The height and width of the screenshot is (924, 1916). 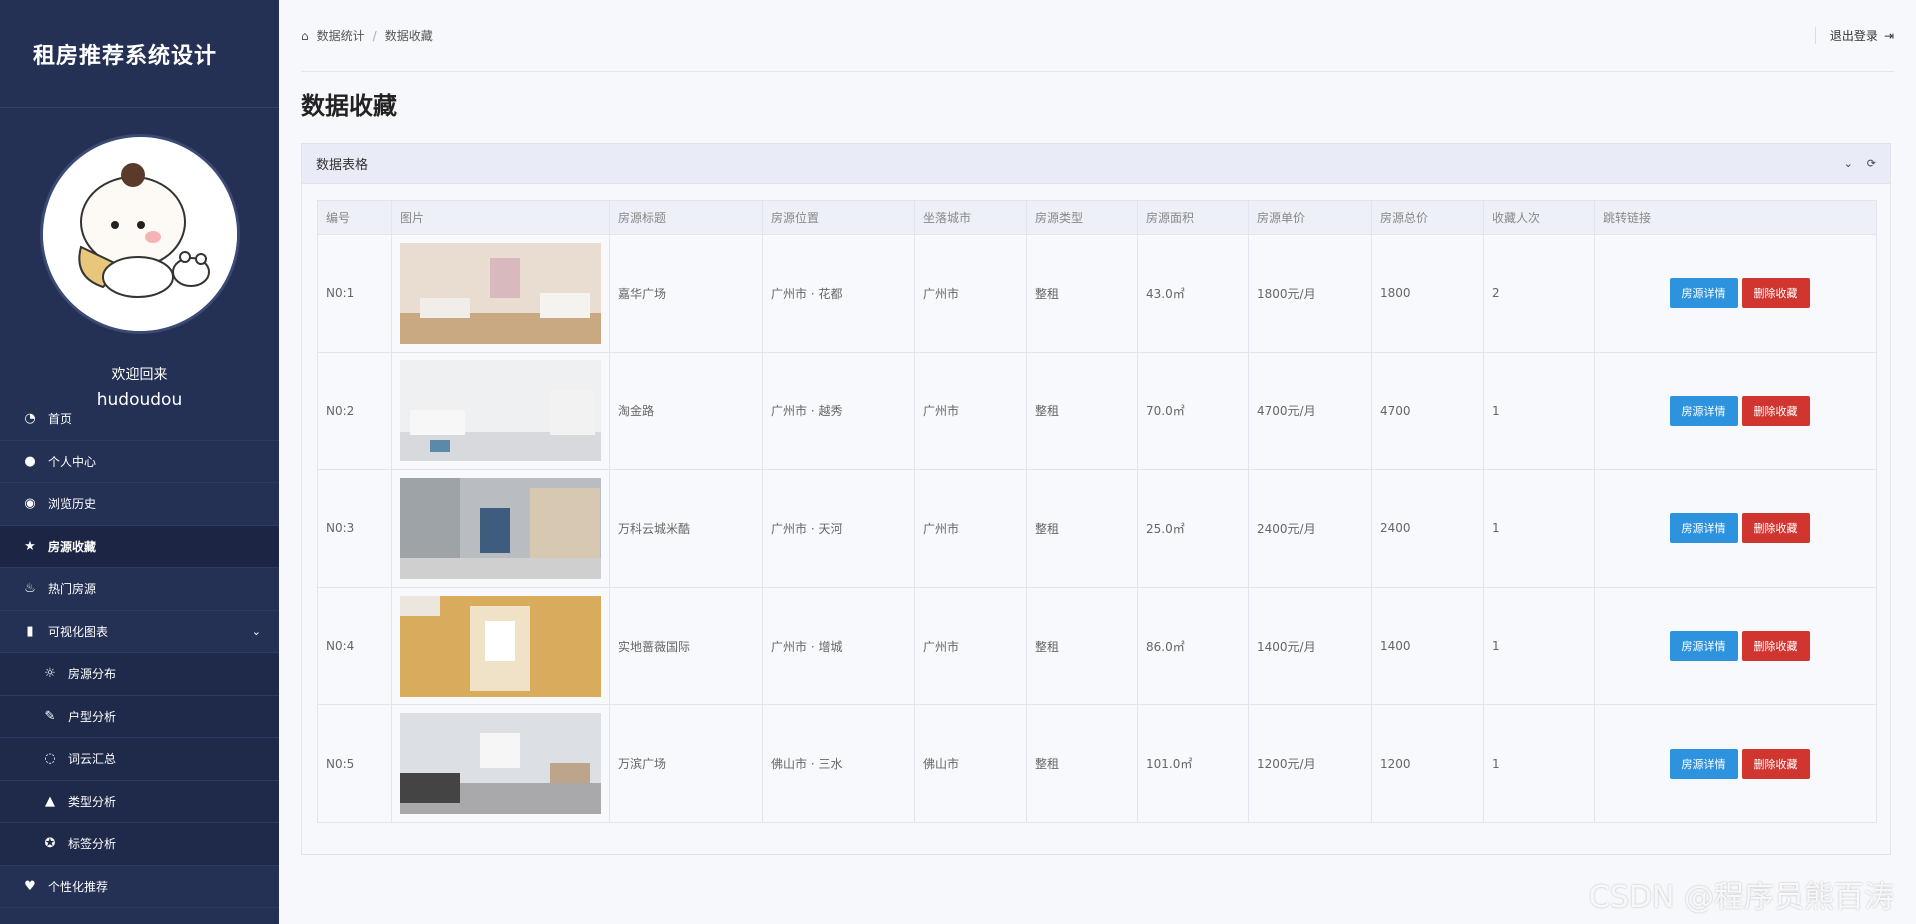 I want to click on breadcrumb-current: 数据收藏, so click(x=408, y=36).